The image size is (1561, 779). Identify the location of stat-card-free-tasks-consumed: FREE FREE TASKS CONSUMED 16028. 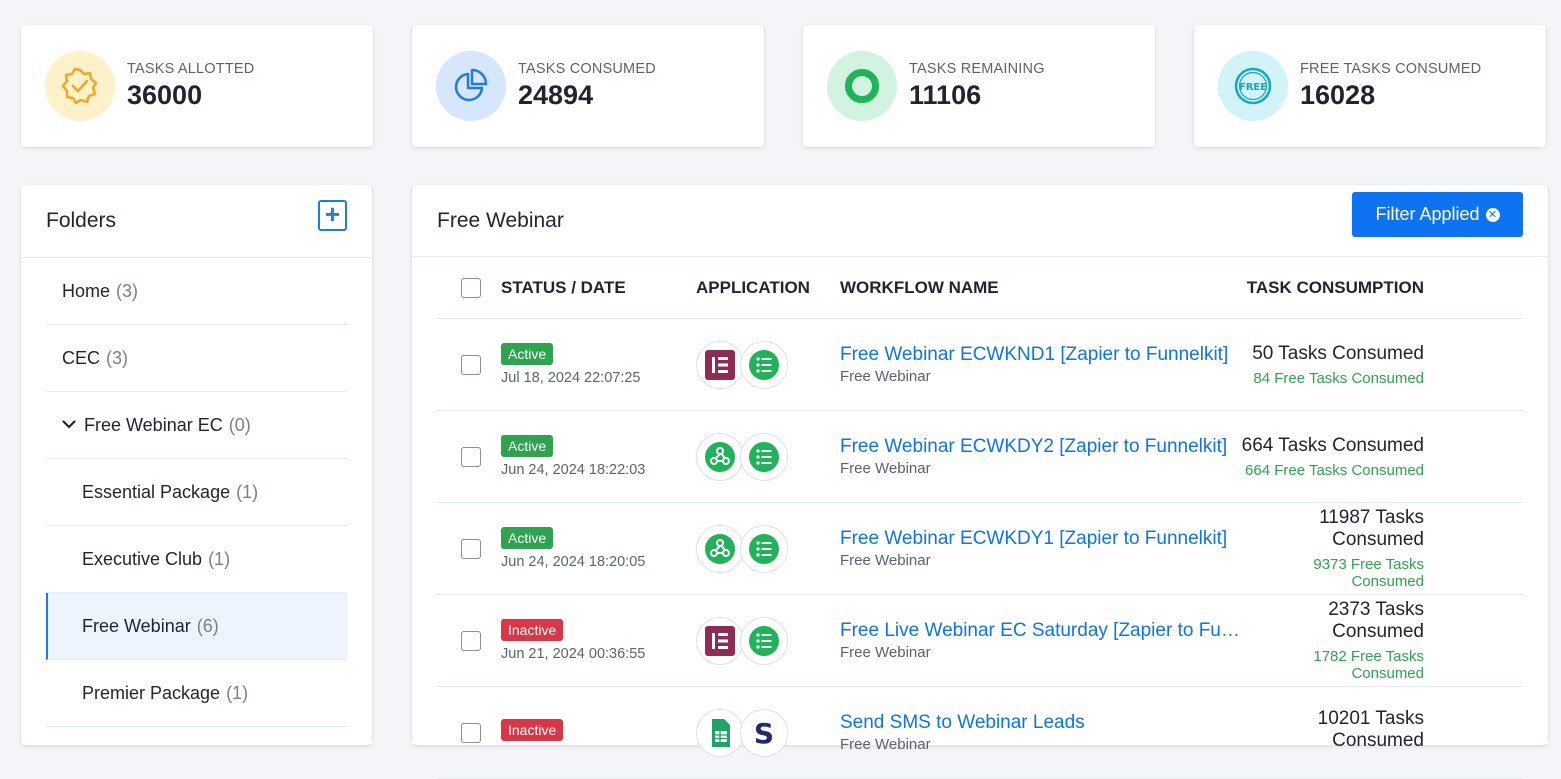
(1370, 86).